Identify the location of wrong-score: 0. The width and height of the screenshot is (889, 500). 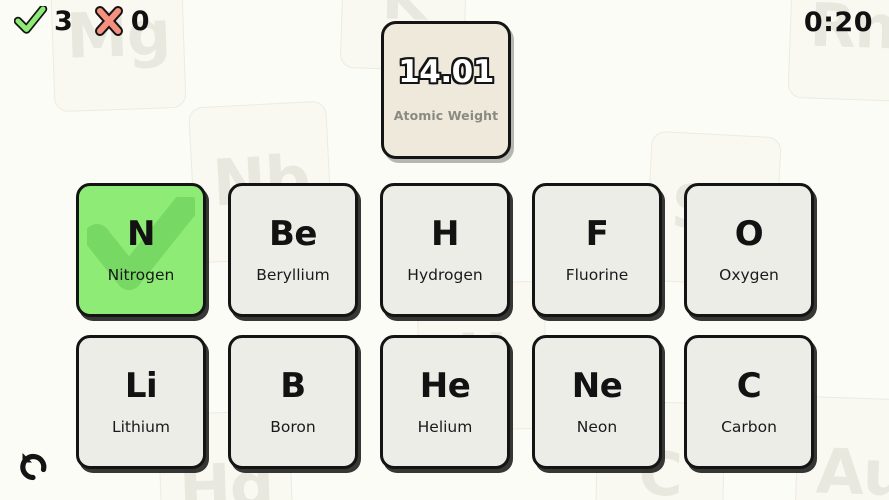
(121, 21).